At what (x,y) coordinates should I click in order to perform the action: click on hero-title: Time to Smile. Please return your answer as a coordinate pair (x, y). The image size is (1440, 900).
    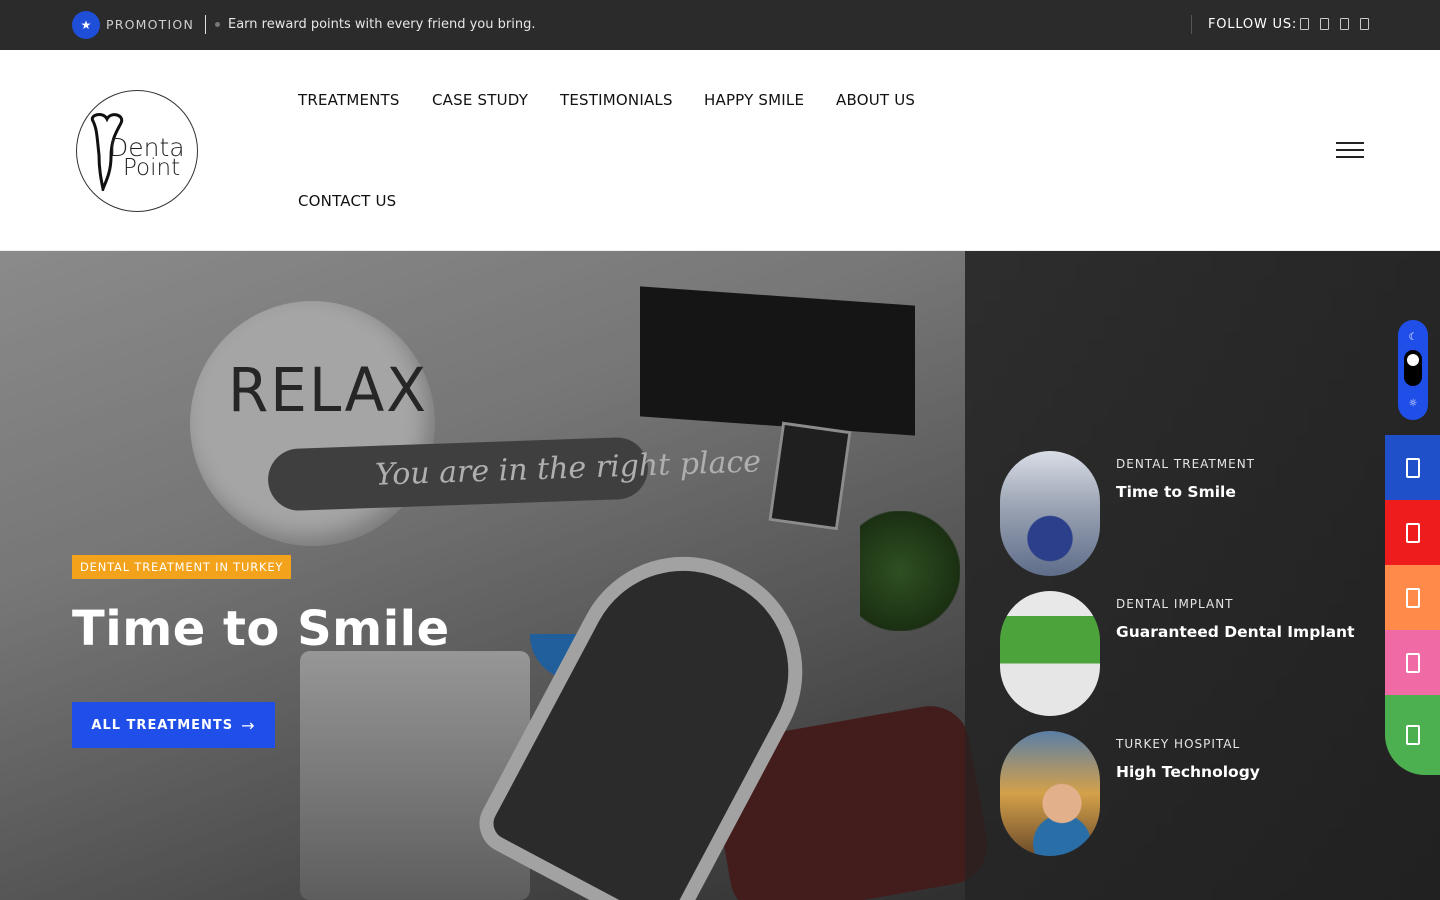
    Looking at the image, I should click on (261, 629).